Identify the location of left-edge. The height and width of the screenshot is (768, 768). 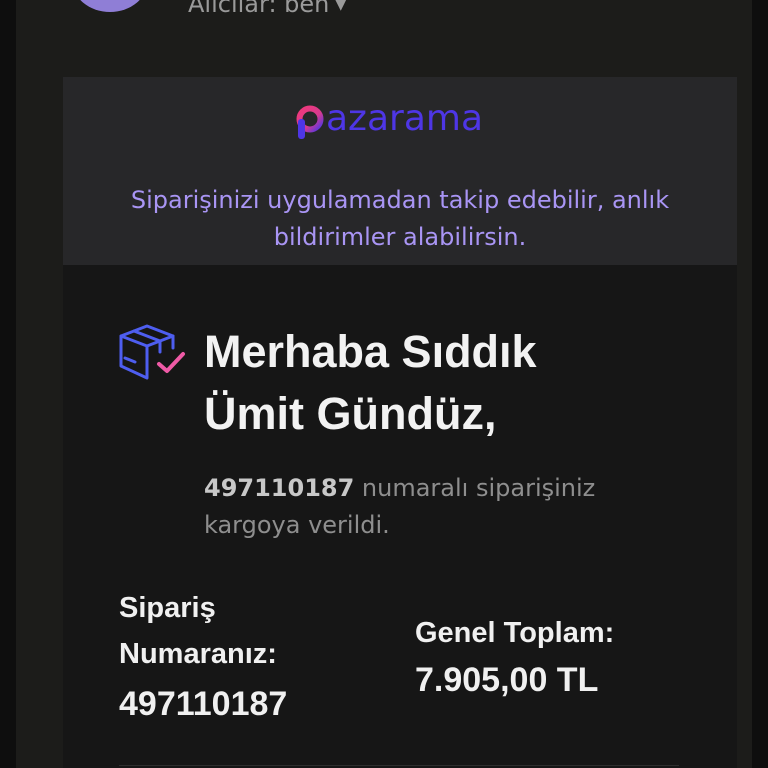
(8, 384).